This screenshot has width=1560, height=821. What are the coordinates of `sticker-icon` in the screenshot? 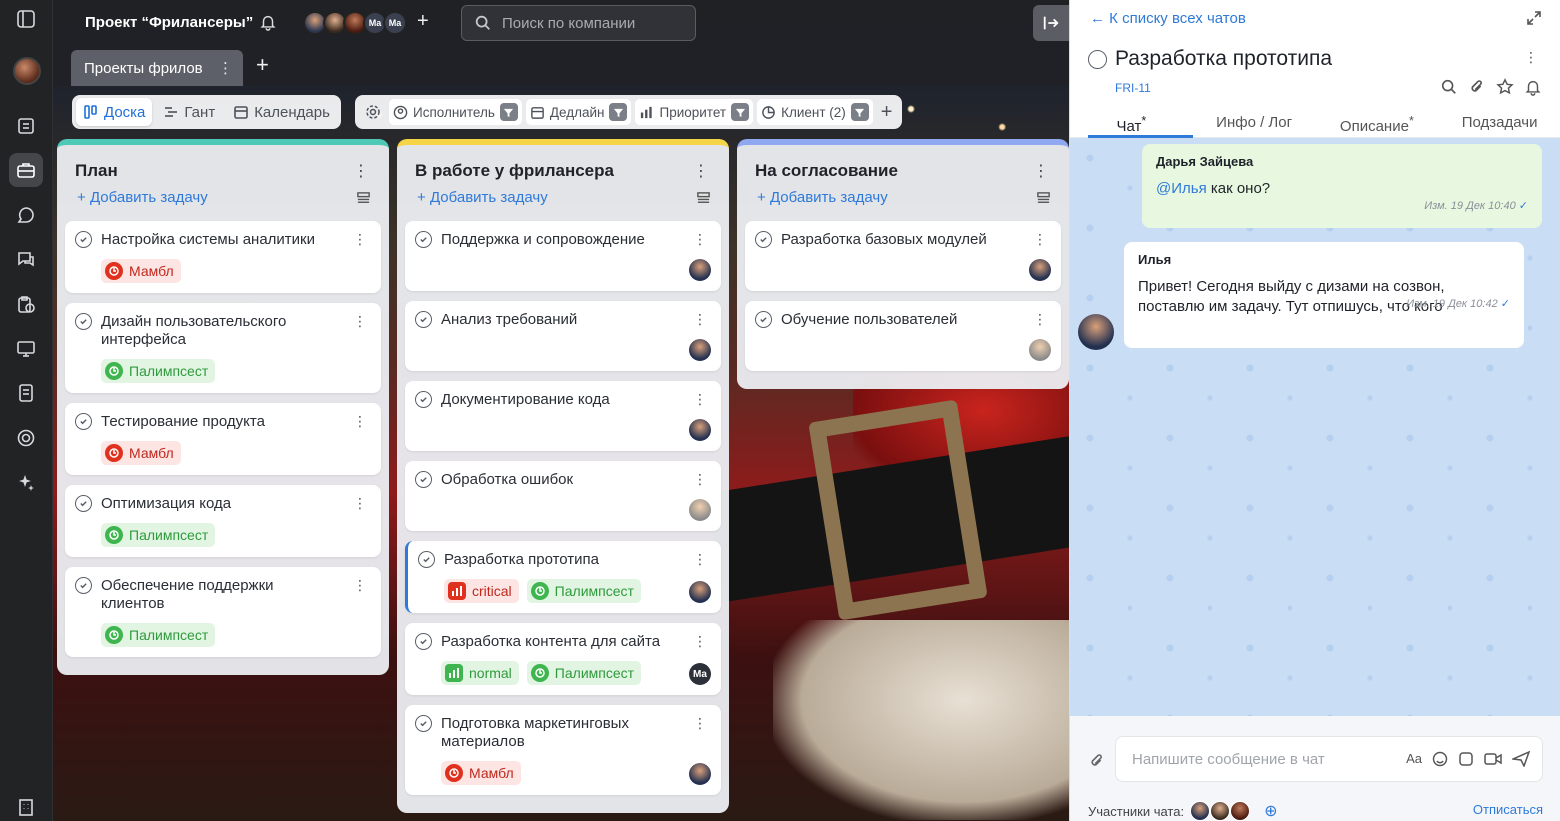 It's located at (1466, 759).